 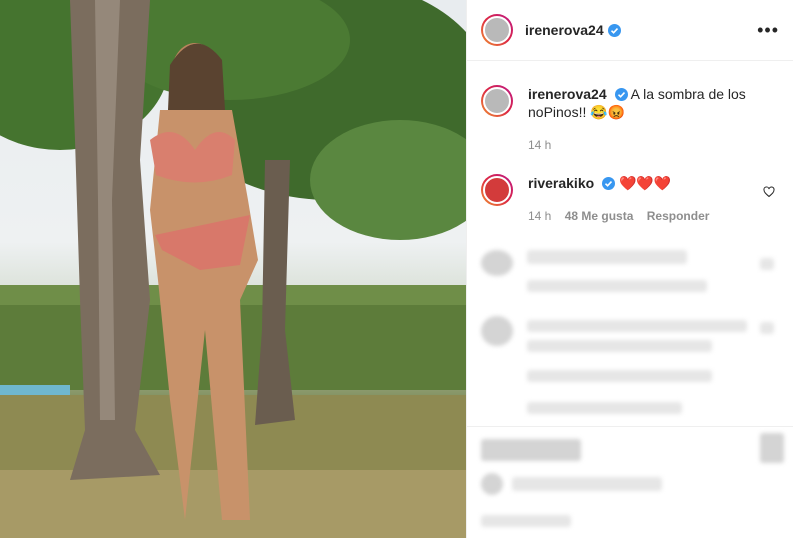 What do you see at coordinates (587, 484) in the screenshot?
I see `blurred-likes` at bounding box center [587, 484].